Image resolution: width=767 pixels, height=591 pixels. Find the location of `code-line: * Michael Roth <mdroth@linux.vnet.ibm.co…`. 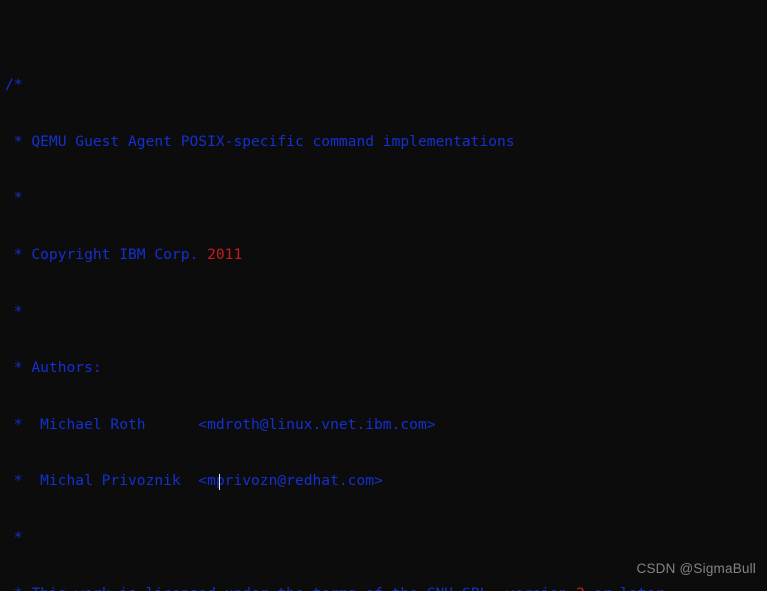

code-line: * Michael Roth <mdroth@linux.vnet.ibm.co… is located at coordinates (339, 425).